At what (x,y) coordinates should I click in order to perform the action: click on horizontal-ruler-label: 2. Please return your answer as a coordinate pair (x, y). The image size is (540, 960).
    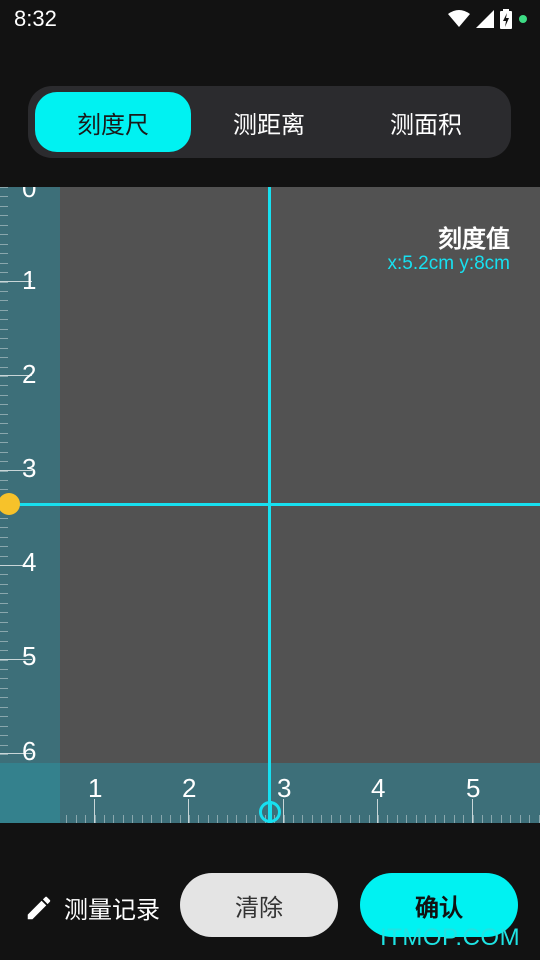
    Looking at the image, I should click on (189, 788).